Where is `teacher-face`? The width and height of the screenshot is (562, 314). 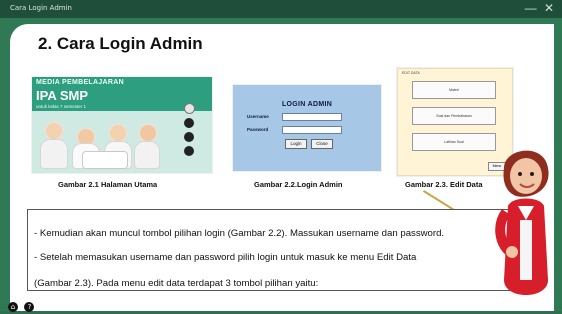 teacher-face is located at coordinates (526, 176).